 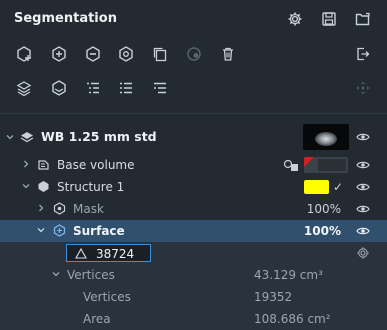 What do you see at coordinates (126, 54) in the screenshot?
I see `cube-gear-icon` at bounding box center [126, 54].